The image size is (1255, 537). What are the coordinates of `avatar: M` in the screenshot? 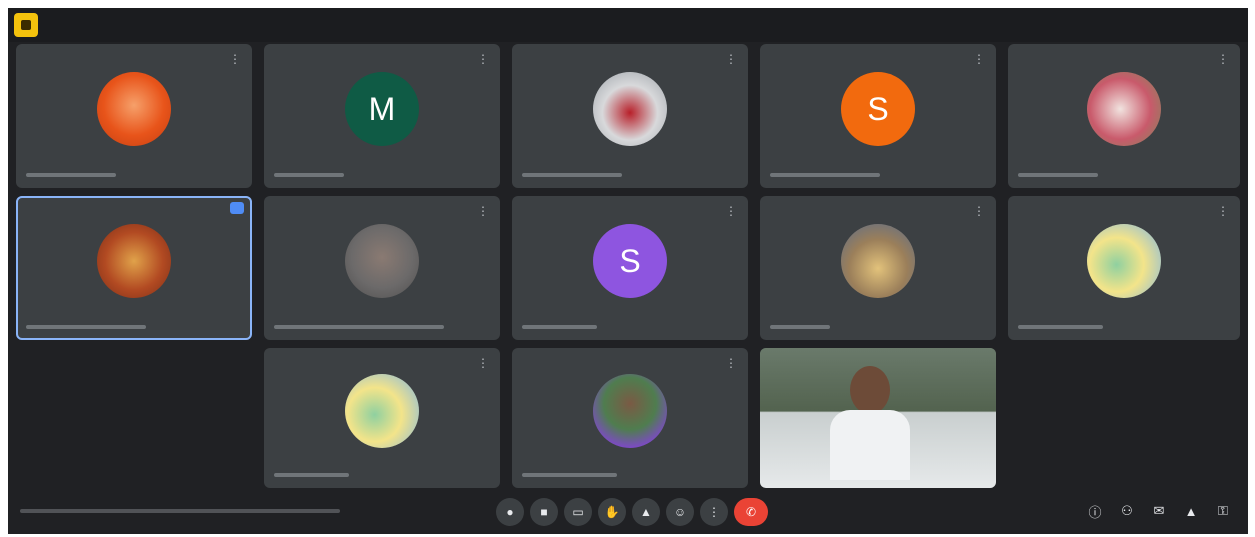 It's located at (382, 109).